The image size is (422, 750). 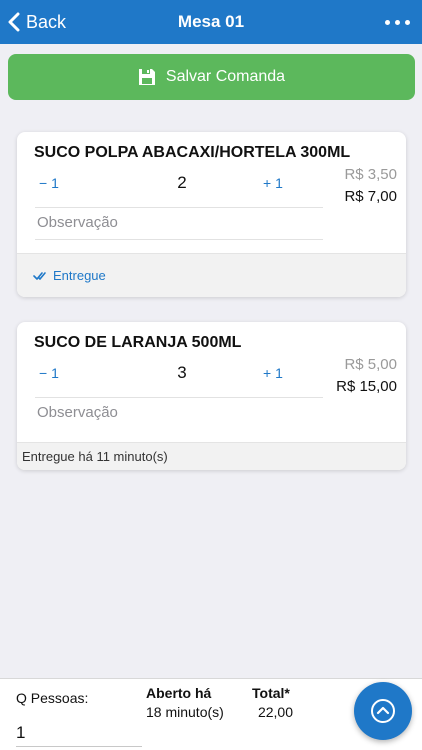 I want to click on item-name: SUCO DE LARANJA 500ML, so click(x=138, y=342).